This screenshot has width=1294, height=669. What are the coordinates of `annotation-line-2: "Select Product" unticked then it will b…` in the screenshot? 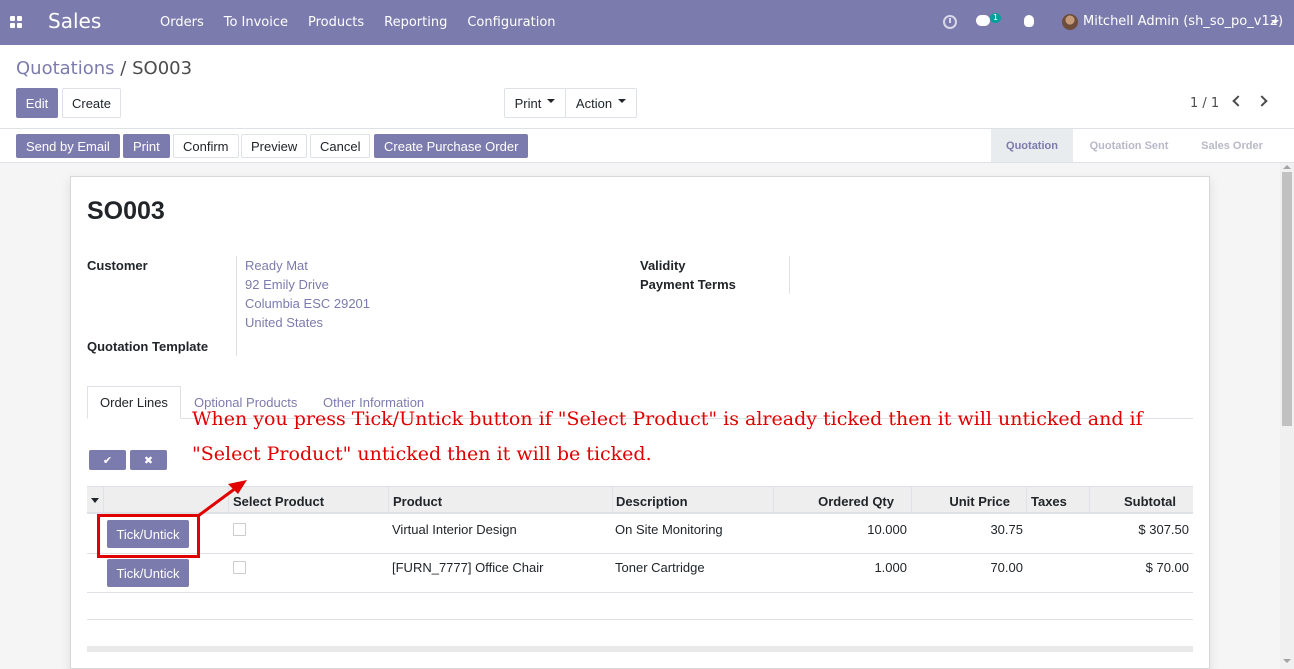 It's located at (422, 454).